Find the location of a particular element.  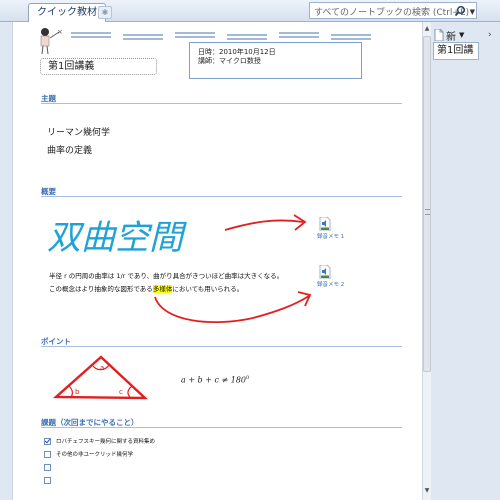

page-list-panel: 新 ▼ › 第1回講 is located at coordinates (465, 261).